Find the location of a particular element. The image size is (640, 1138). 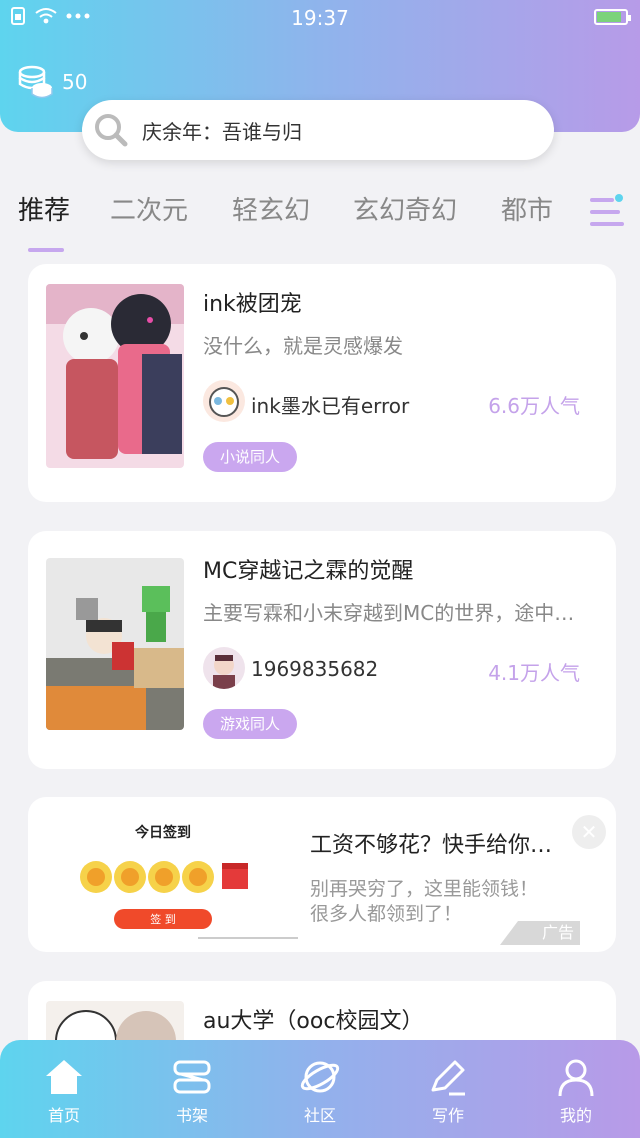

tab-urban: 都市 is located at coordinates (527, 208).